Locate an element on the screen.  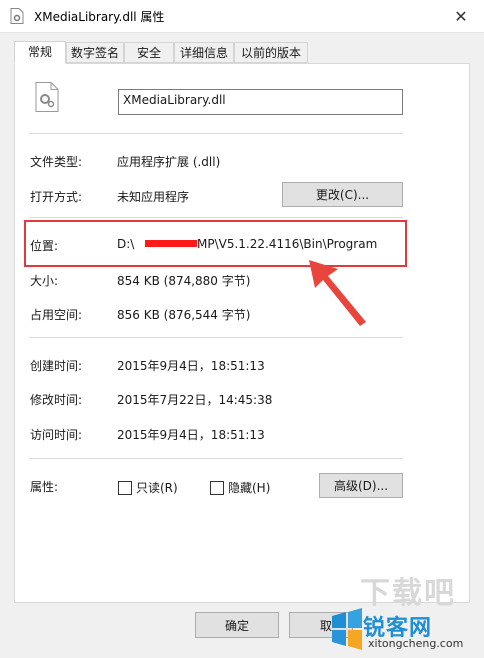
size-on-disk-value: 856 KB (876,544 字节) is located at coordinates (184, 315).